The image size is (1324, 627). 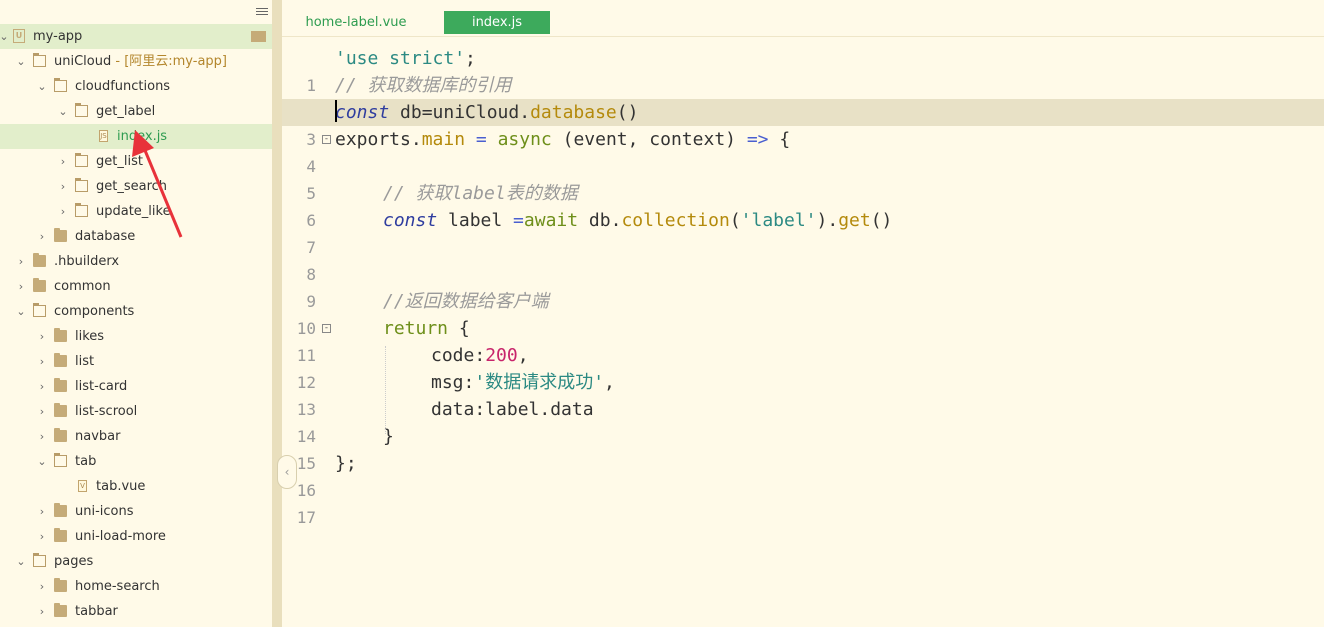 I want to click on tab-home-label-vue: home-label.vue, so click(x=356, y=22).